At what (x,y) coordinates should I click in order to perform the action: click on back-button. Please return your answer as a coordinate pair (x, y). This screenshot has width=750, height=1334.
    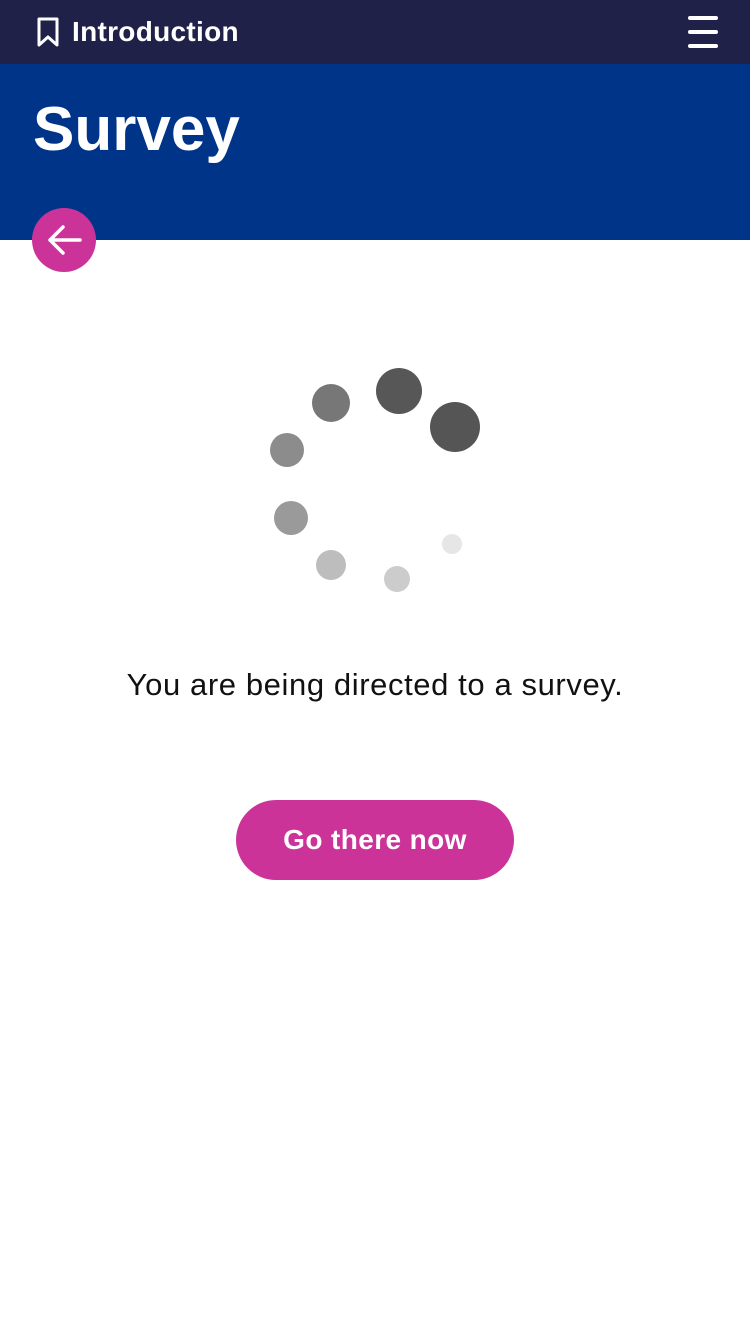
    Looking at the image, I should click on (64, 240).